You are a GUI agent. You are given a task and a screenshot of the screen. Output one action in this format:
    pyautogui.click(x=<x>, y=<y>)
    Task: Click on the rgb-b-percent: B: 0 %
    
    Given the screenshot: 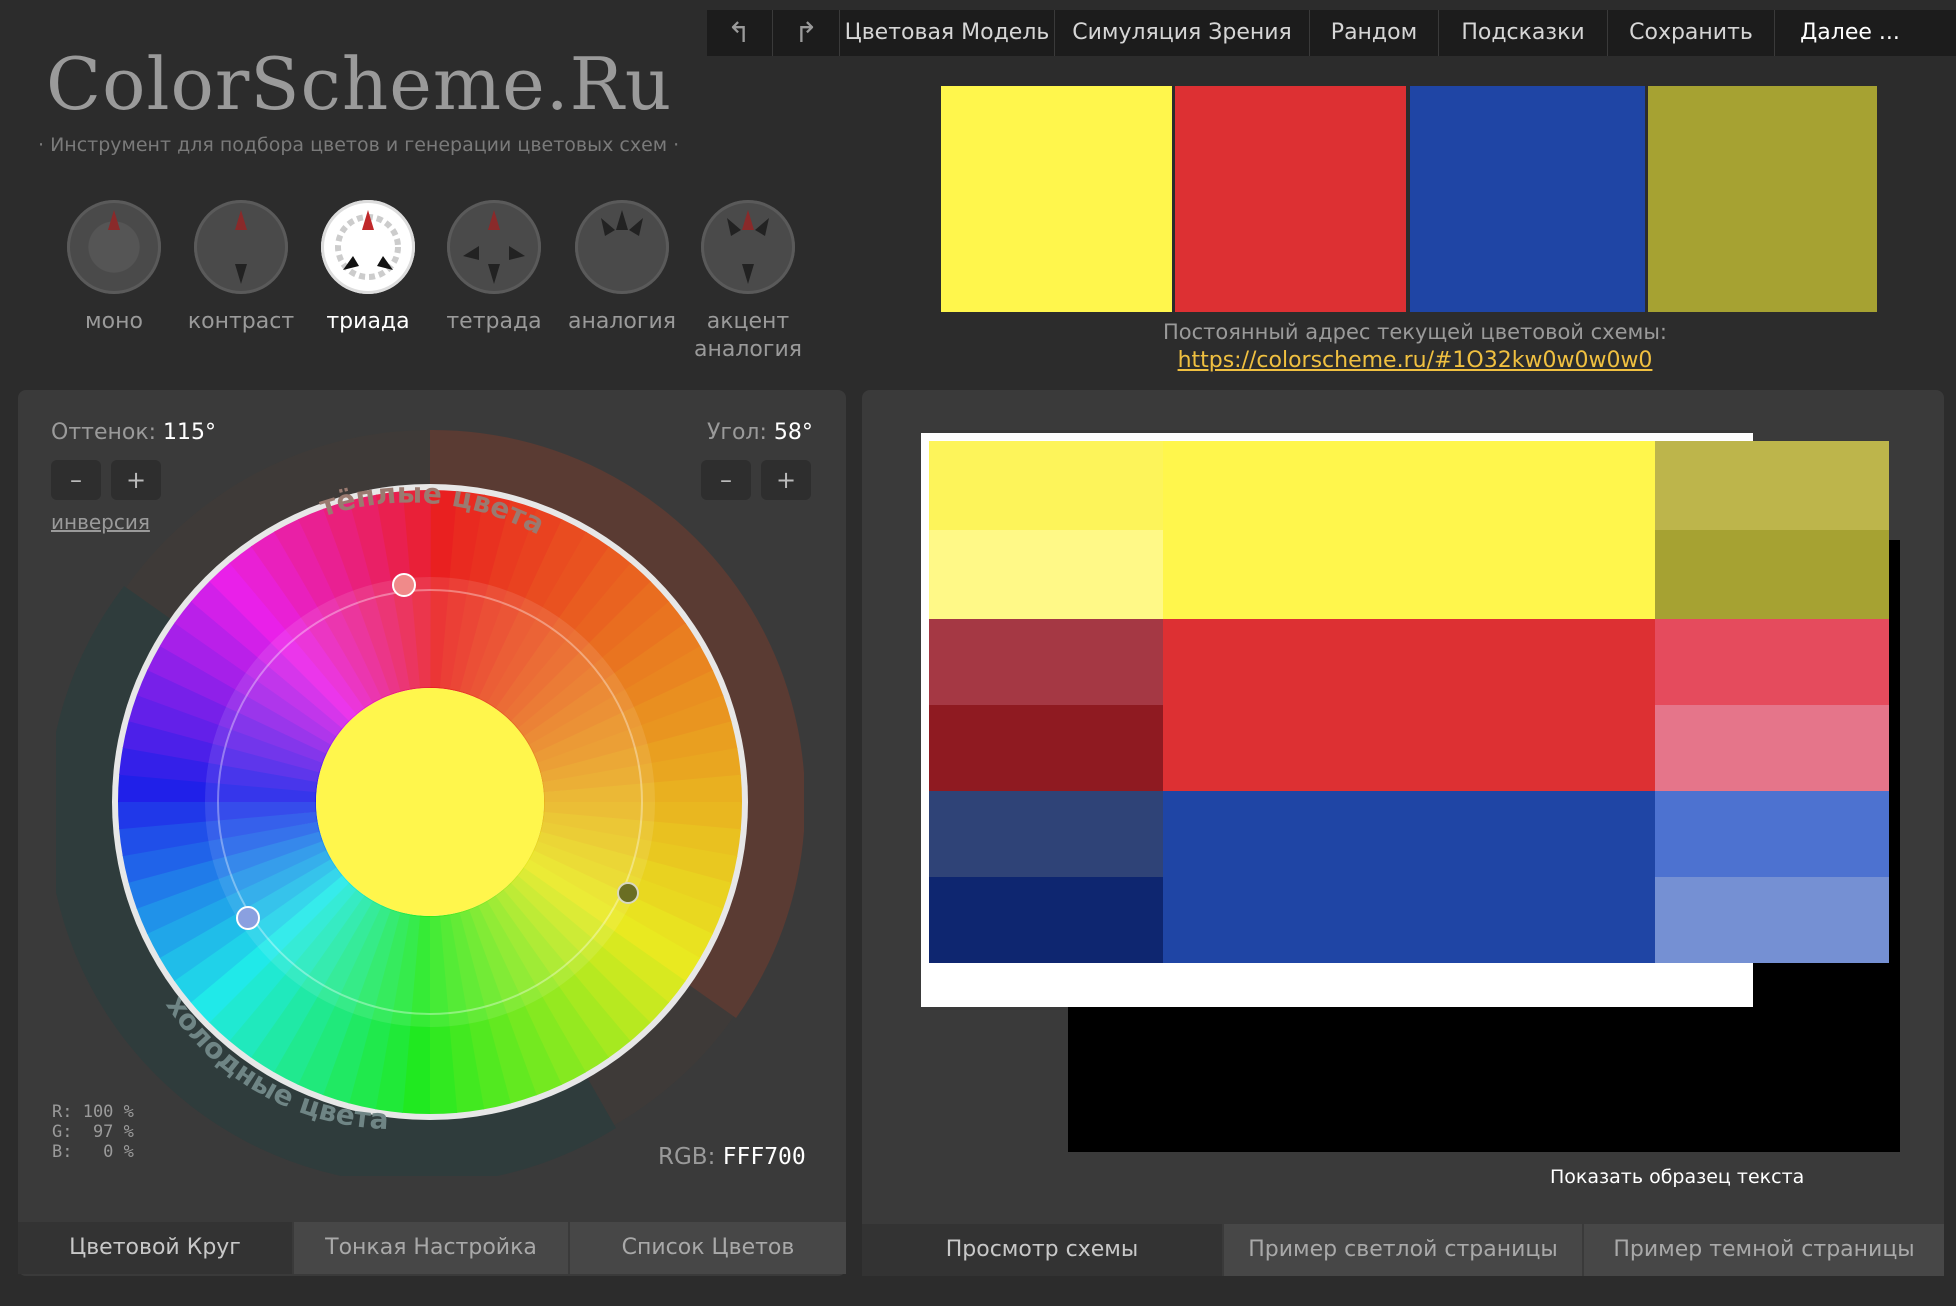 What is the action you would take?
    pyautogui.click(x=93, y=1152)
    